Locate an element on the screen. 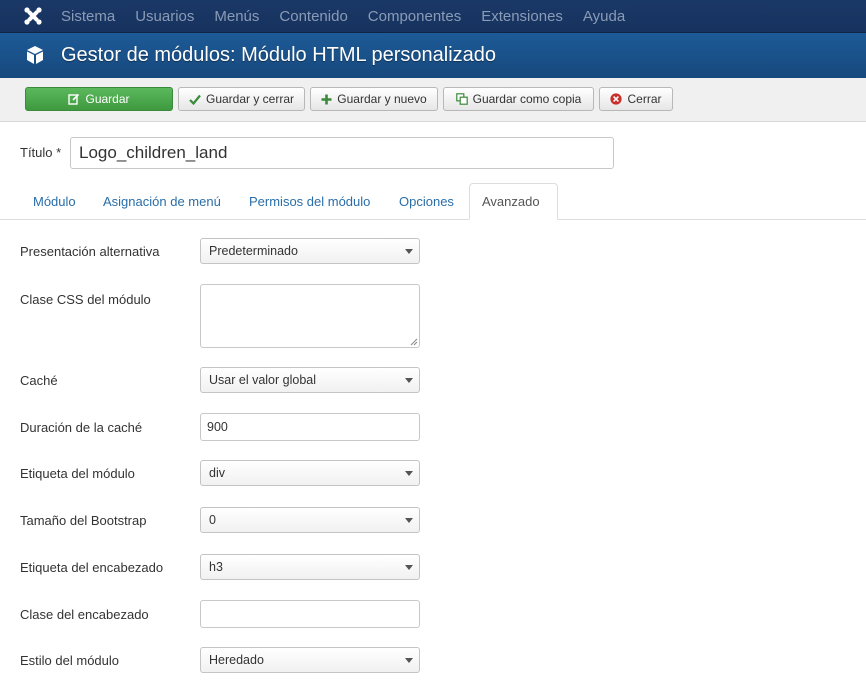 The image size is (866, 697). menu-componentes: Componentes is located at coordinates (414, 16).